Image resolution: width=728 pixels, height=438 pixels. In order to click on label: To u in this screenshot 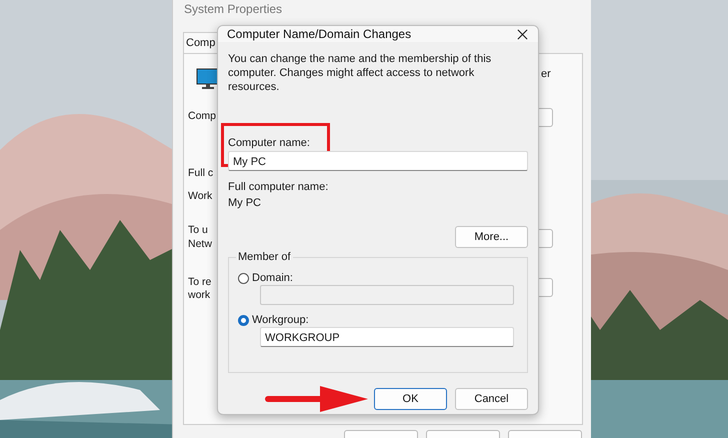, I will do `click(198, 230)`.